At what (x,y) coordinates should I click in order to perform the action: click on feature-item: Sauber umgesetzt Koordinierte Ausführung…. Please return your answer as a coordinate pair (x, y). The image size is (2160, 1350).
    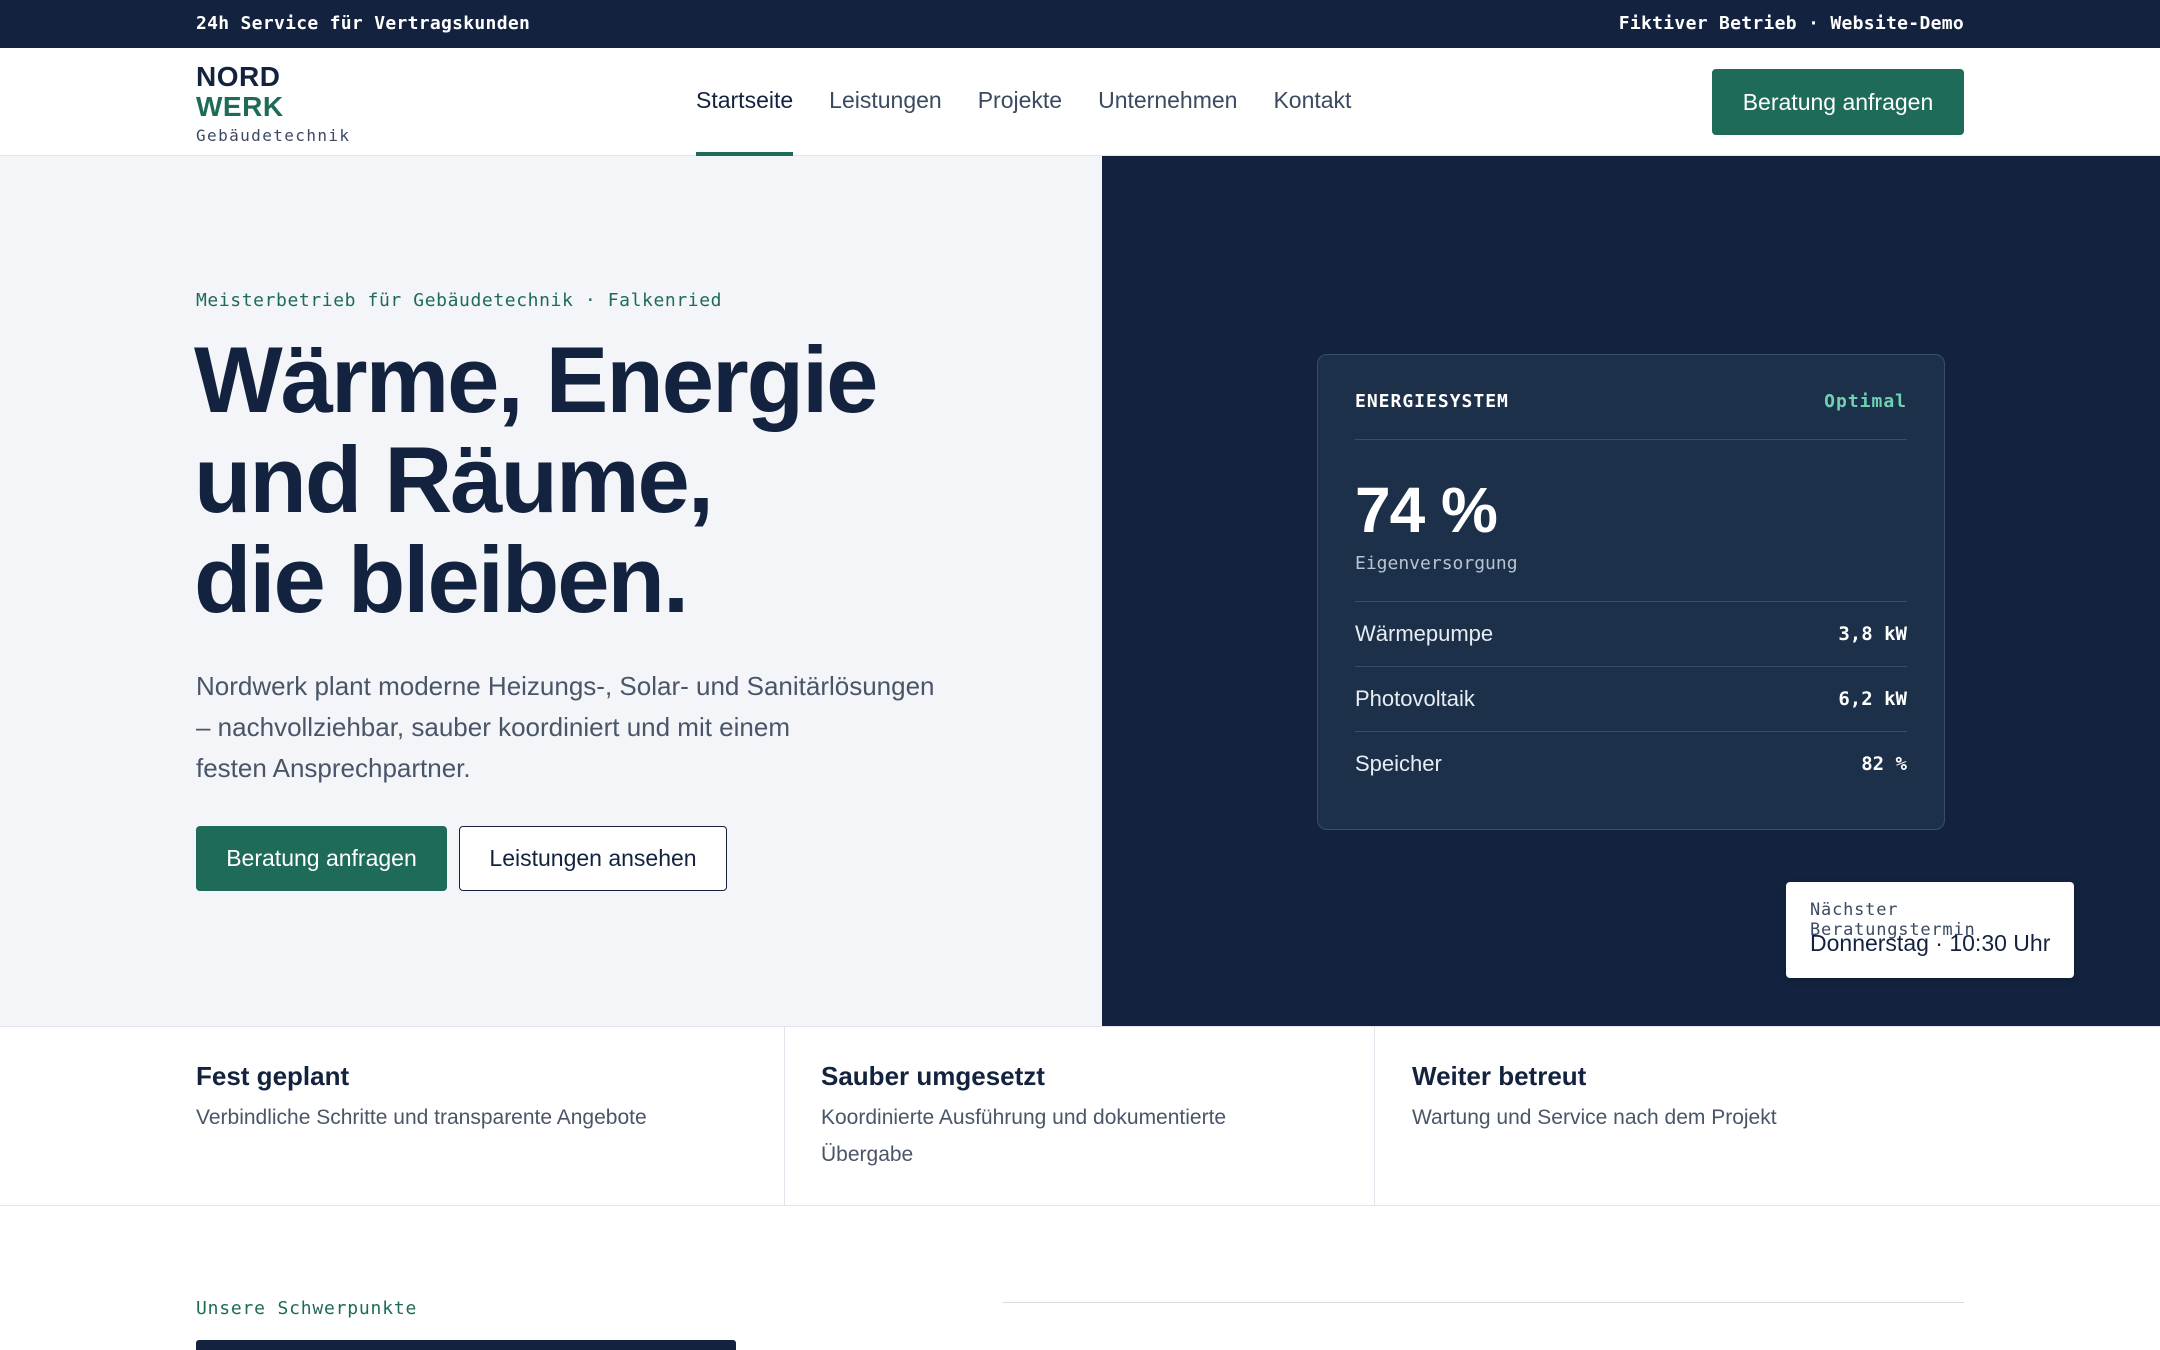
    Looking at the image, I should click on (1079, 1116).